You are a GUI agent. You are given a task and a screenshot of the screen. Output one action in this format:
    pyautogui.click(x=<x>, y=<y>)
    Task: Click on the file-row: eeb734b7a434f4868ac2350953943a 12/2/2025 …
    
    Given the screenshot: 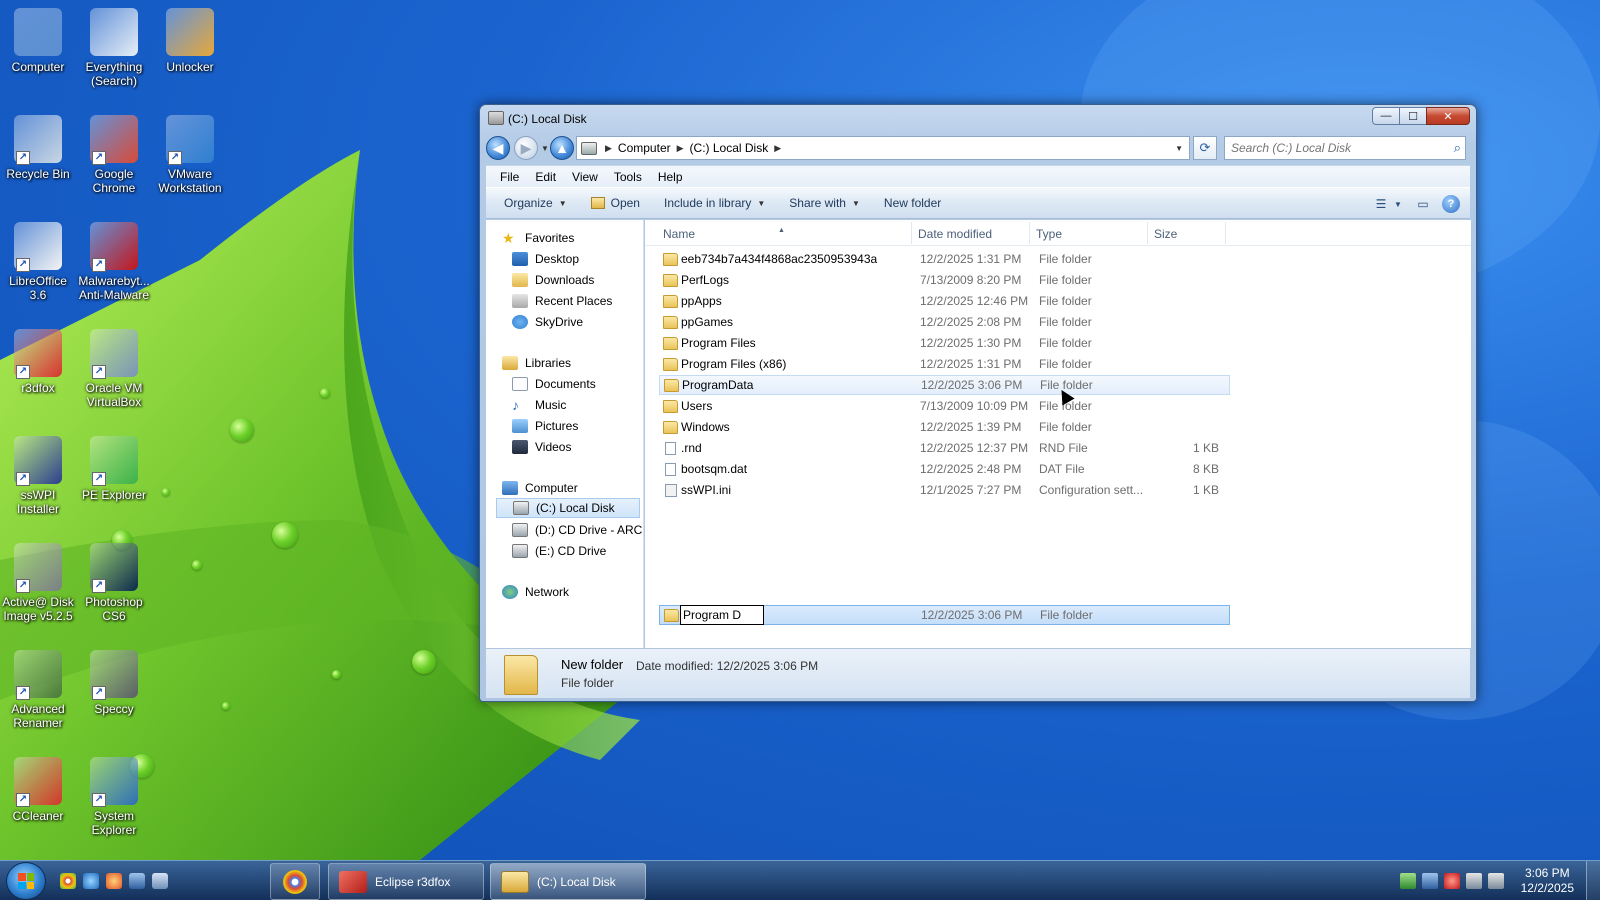 What is the action you would take?
    pyautogui.click(x=944, y=259)
    